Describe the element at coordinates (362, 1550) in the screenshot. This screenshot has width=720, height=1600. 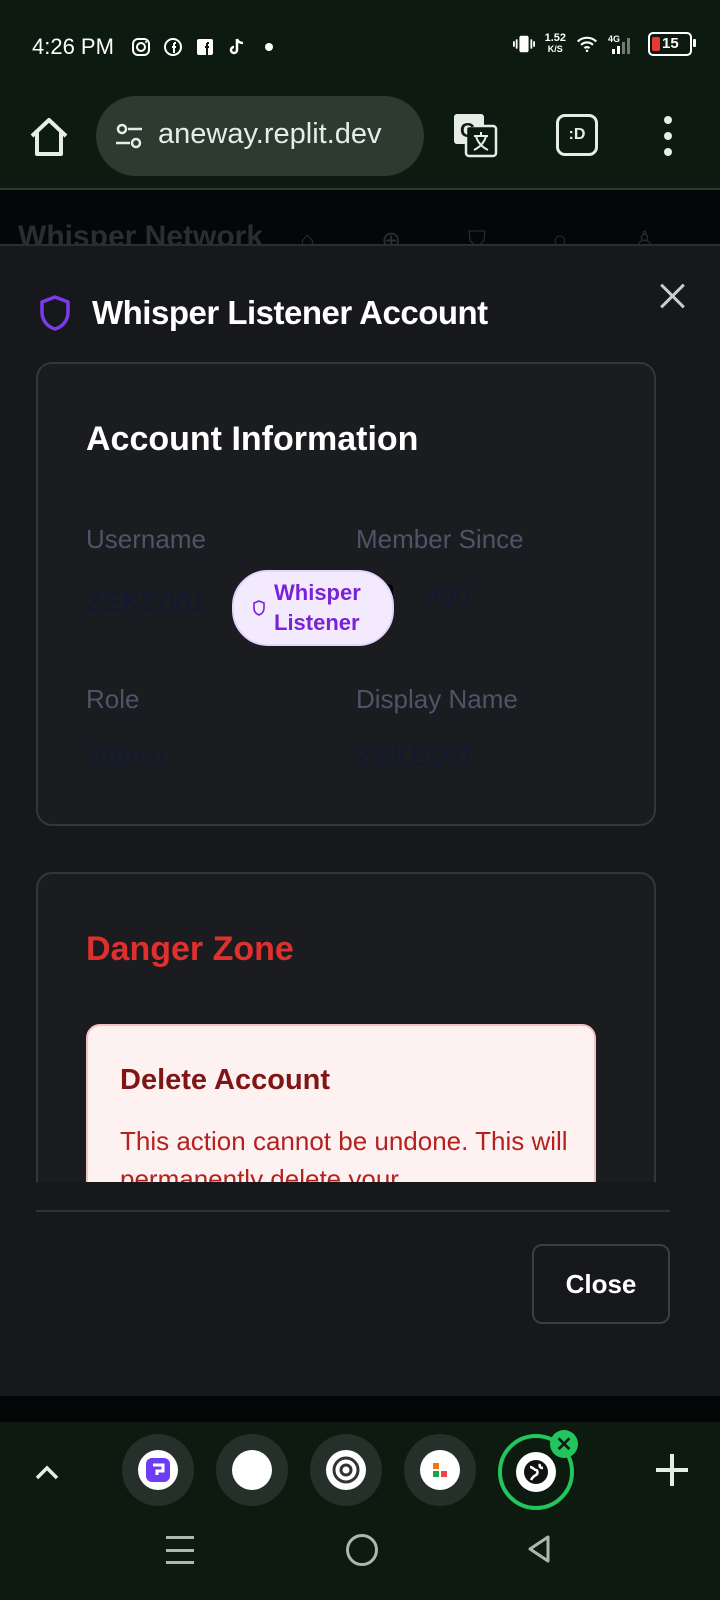
I see `nav-home-icon` at that location.